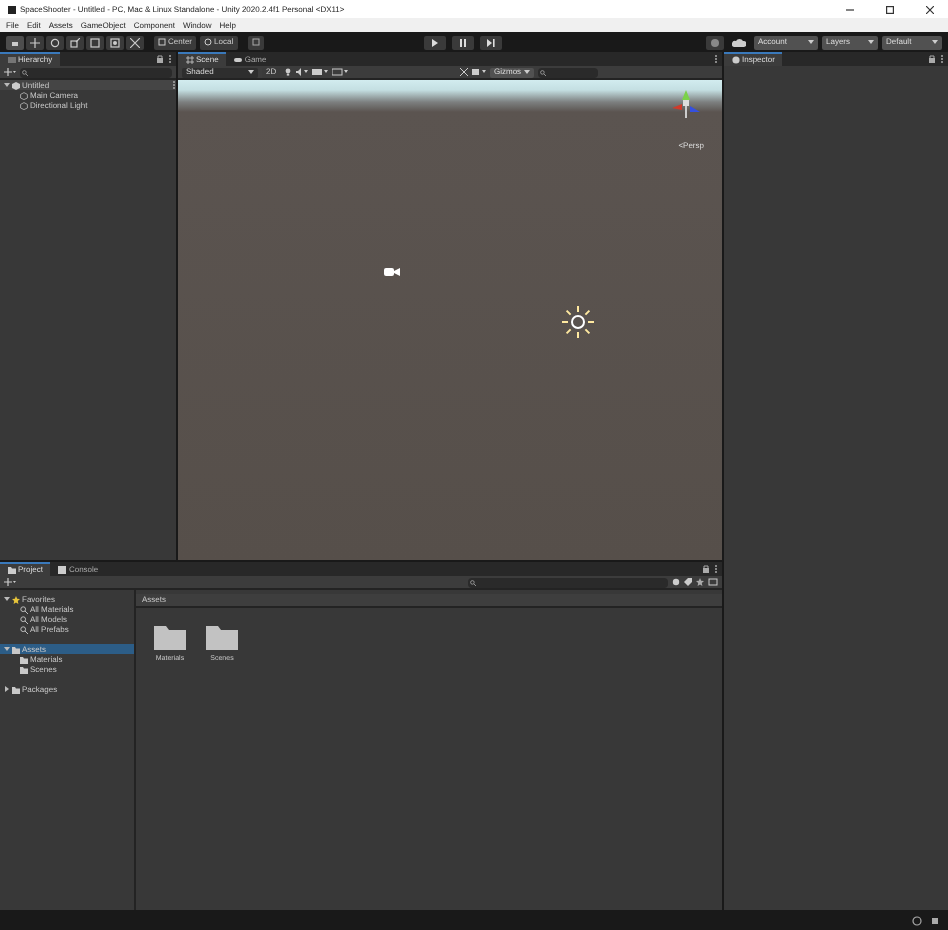 Image resolution: width=948 pixels, height=930 pixels. I want to click on play-icon, so click(435, 42).